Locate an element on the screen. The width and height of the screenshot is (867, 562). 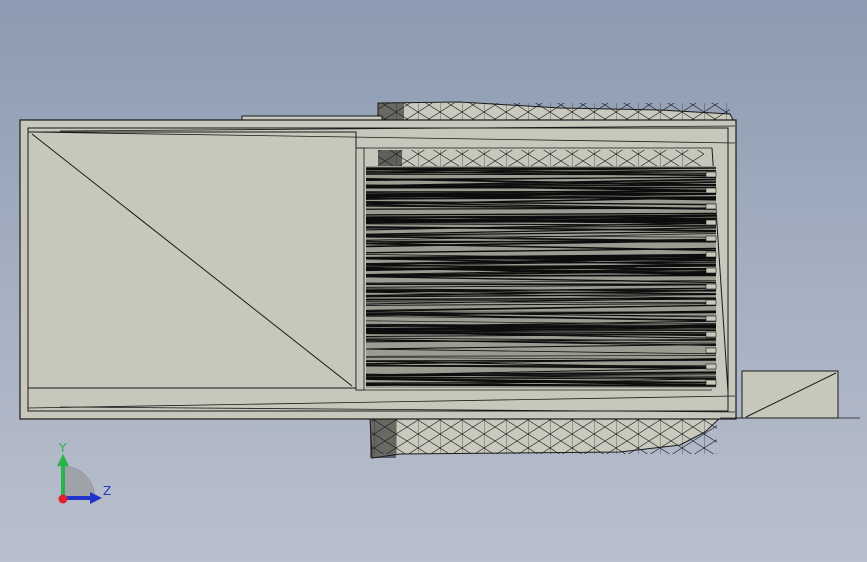
y-axis-arrow-icon is located at coordinates (63, 460).